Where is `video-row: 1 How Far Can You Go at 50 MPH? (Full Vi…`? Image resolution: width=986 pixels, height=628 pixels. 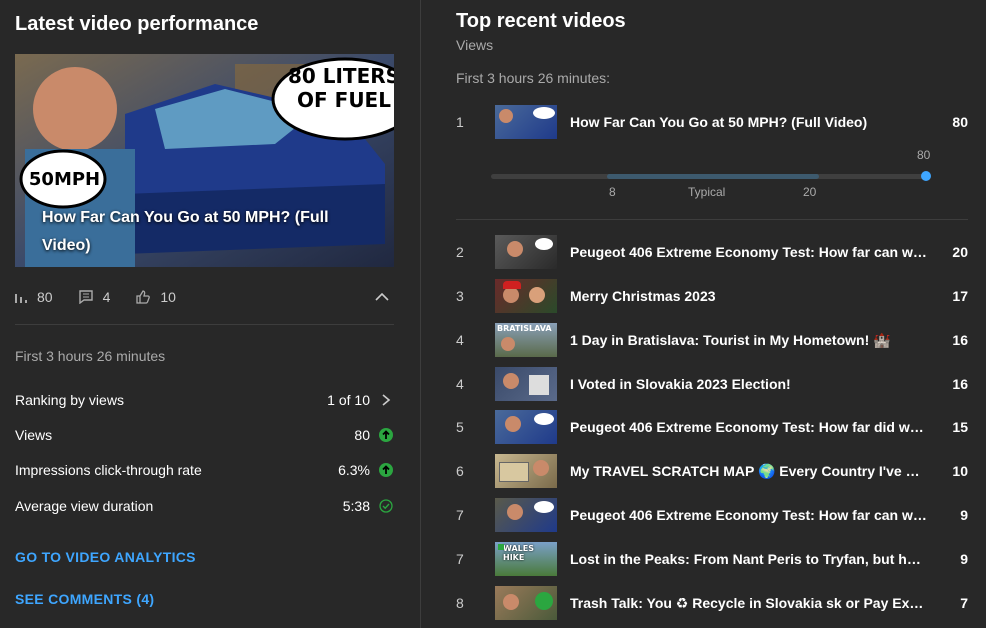
video-row: 1 How Far Can You Go at 50 MPH? (Full Vi… is located at coordinates (712, 122).